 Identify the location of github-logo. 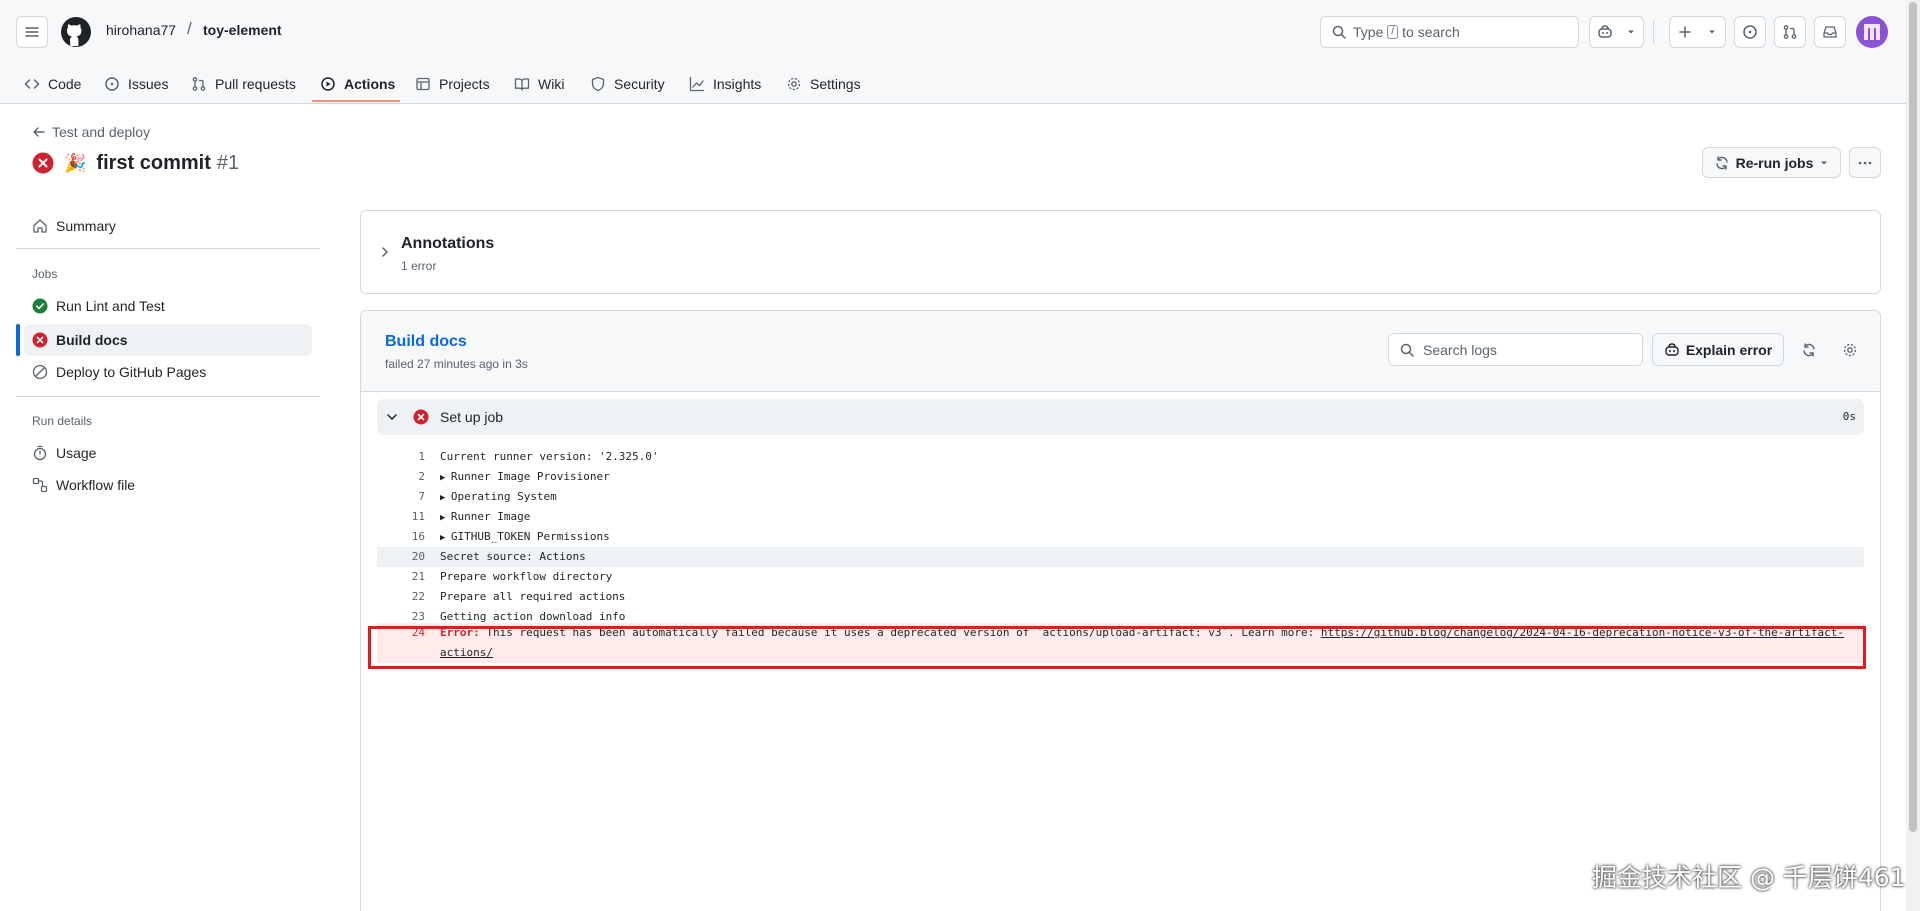
(76, 32).